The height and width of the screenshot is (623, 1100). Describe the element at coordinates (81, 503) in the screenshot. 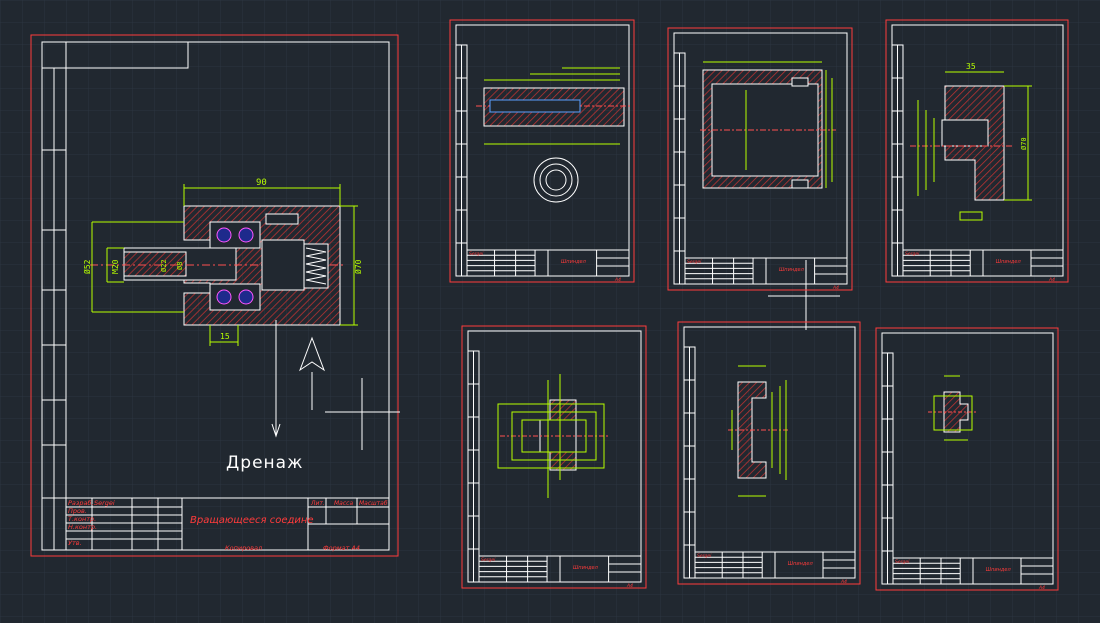

I see `role-label: Разраб.` at that location.